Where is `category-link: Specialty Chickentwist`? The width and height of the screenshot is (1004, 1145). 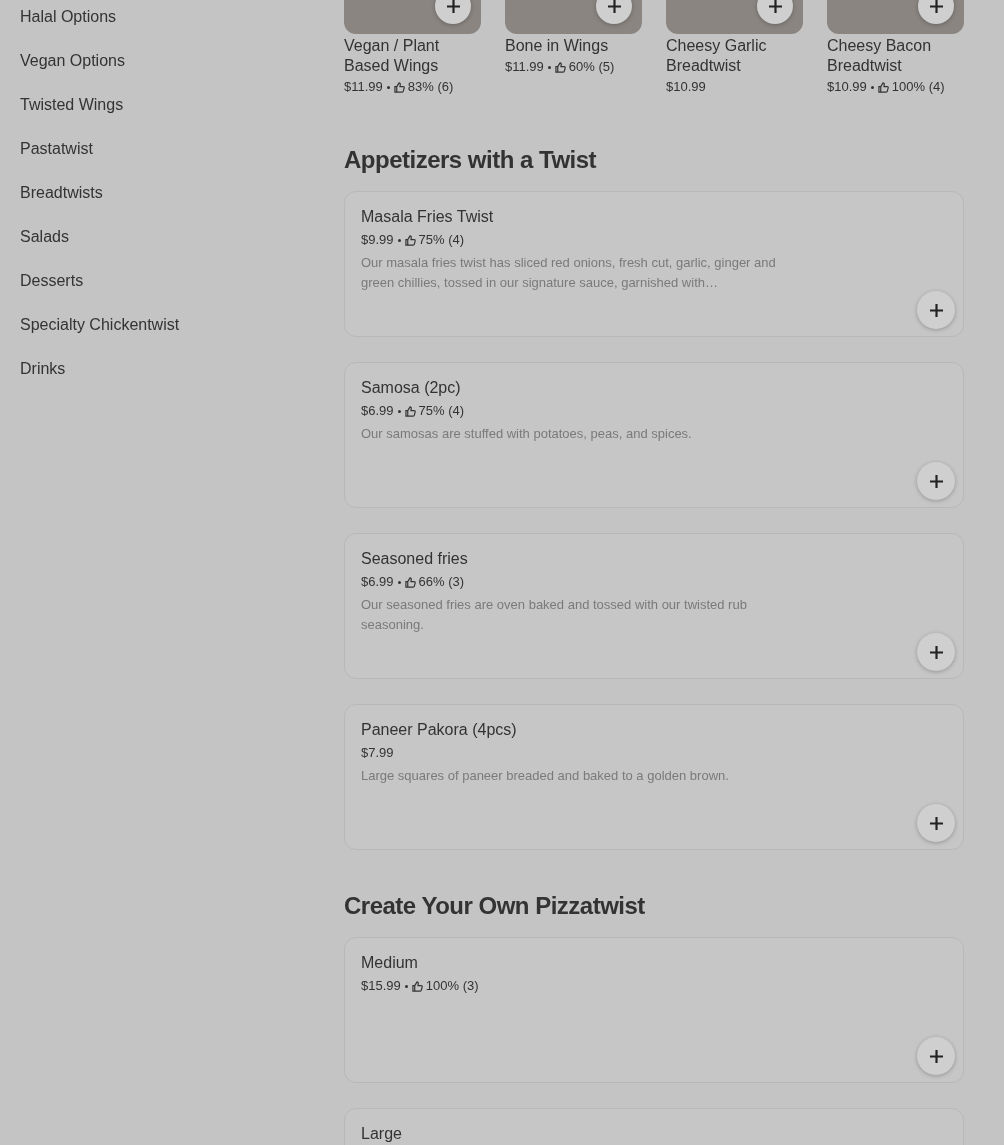 category-link: Specialty Chickentwist is located at coordinates (100, 325).